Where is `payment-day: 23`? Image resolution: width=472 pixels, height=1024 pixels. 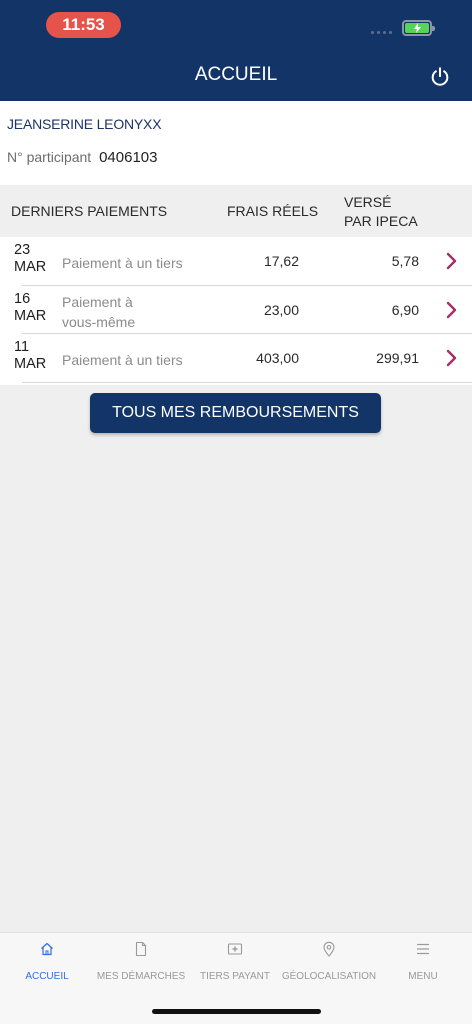
payment-day: 23 is located at coordinates (22, 250).